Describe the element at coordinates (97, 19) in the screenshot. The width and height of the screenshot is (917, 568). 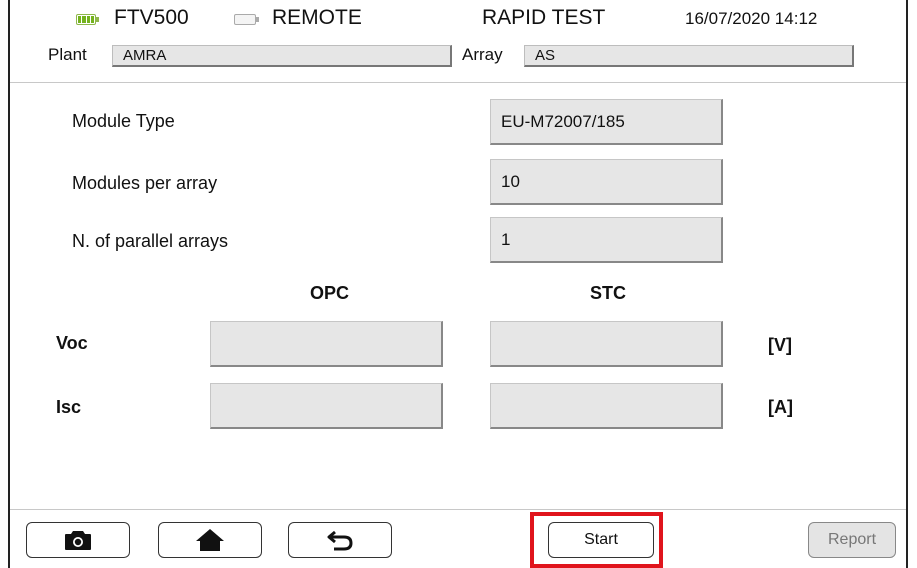
I see `battery-tip` at that location.